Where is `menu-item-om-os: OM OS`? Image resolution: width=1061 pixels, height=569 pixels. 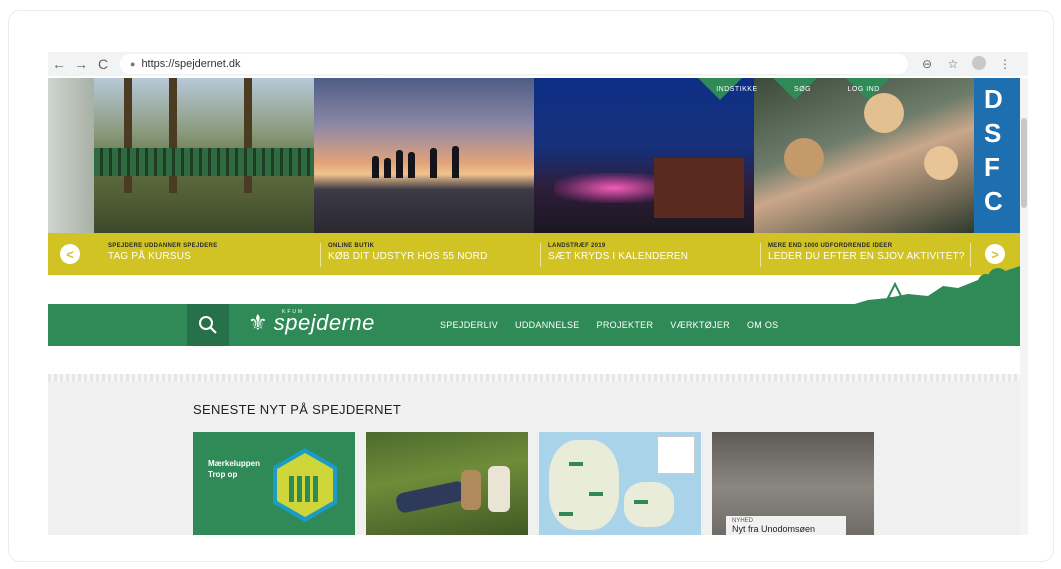 menu-item-om-os: OM OS is located at coordinates (763, 325).